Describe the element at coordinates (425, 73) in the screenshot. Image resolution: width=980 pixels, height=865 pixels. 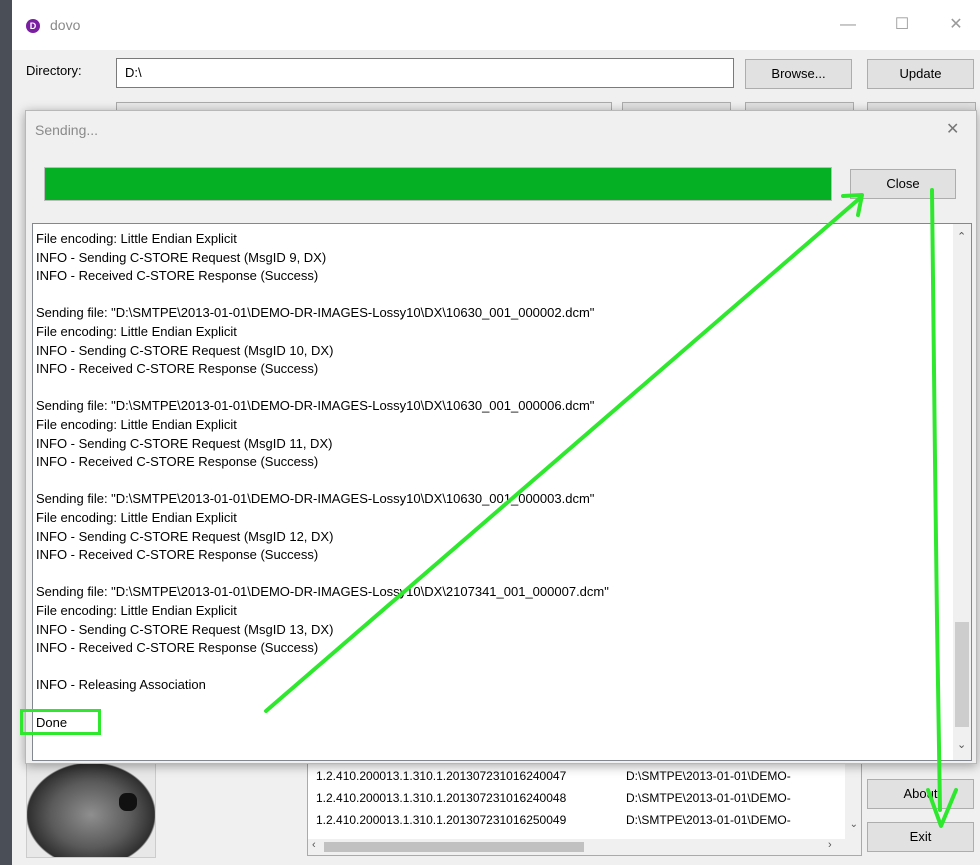
I see `directory-input: D:\` at that location.